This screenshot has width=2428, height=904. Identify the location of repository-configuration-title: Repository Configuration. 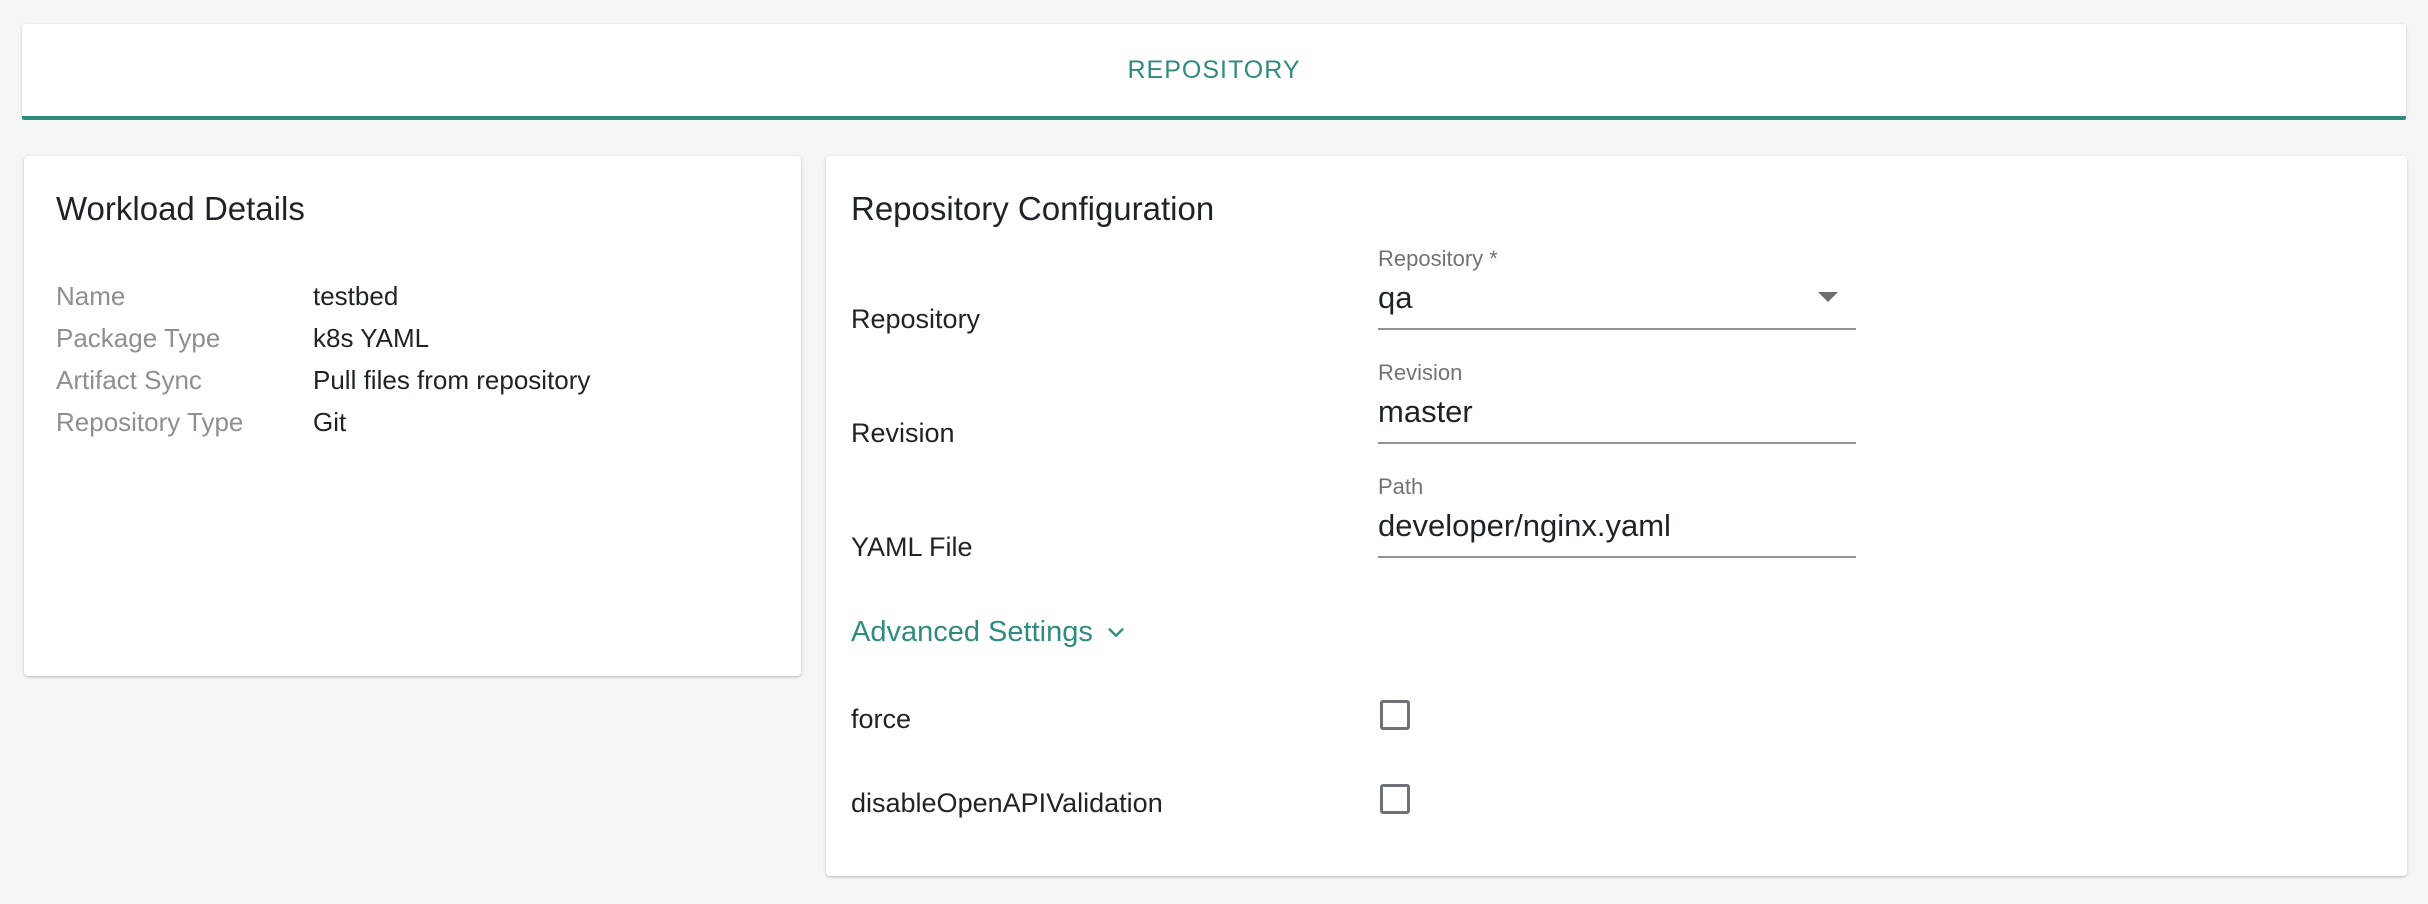
(1033, 208).